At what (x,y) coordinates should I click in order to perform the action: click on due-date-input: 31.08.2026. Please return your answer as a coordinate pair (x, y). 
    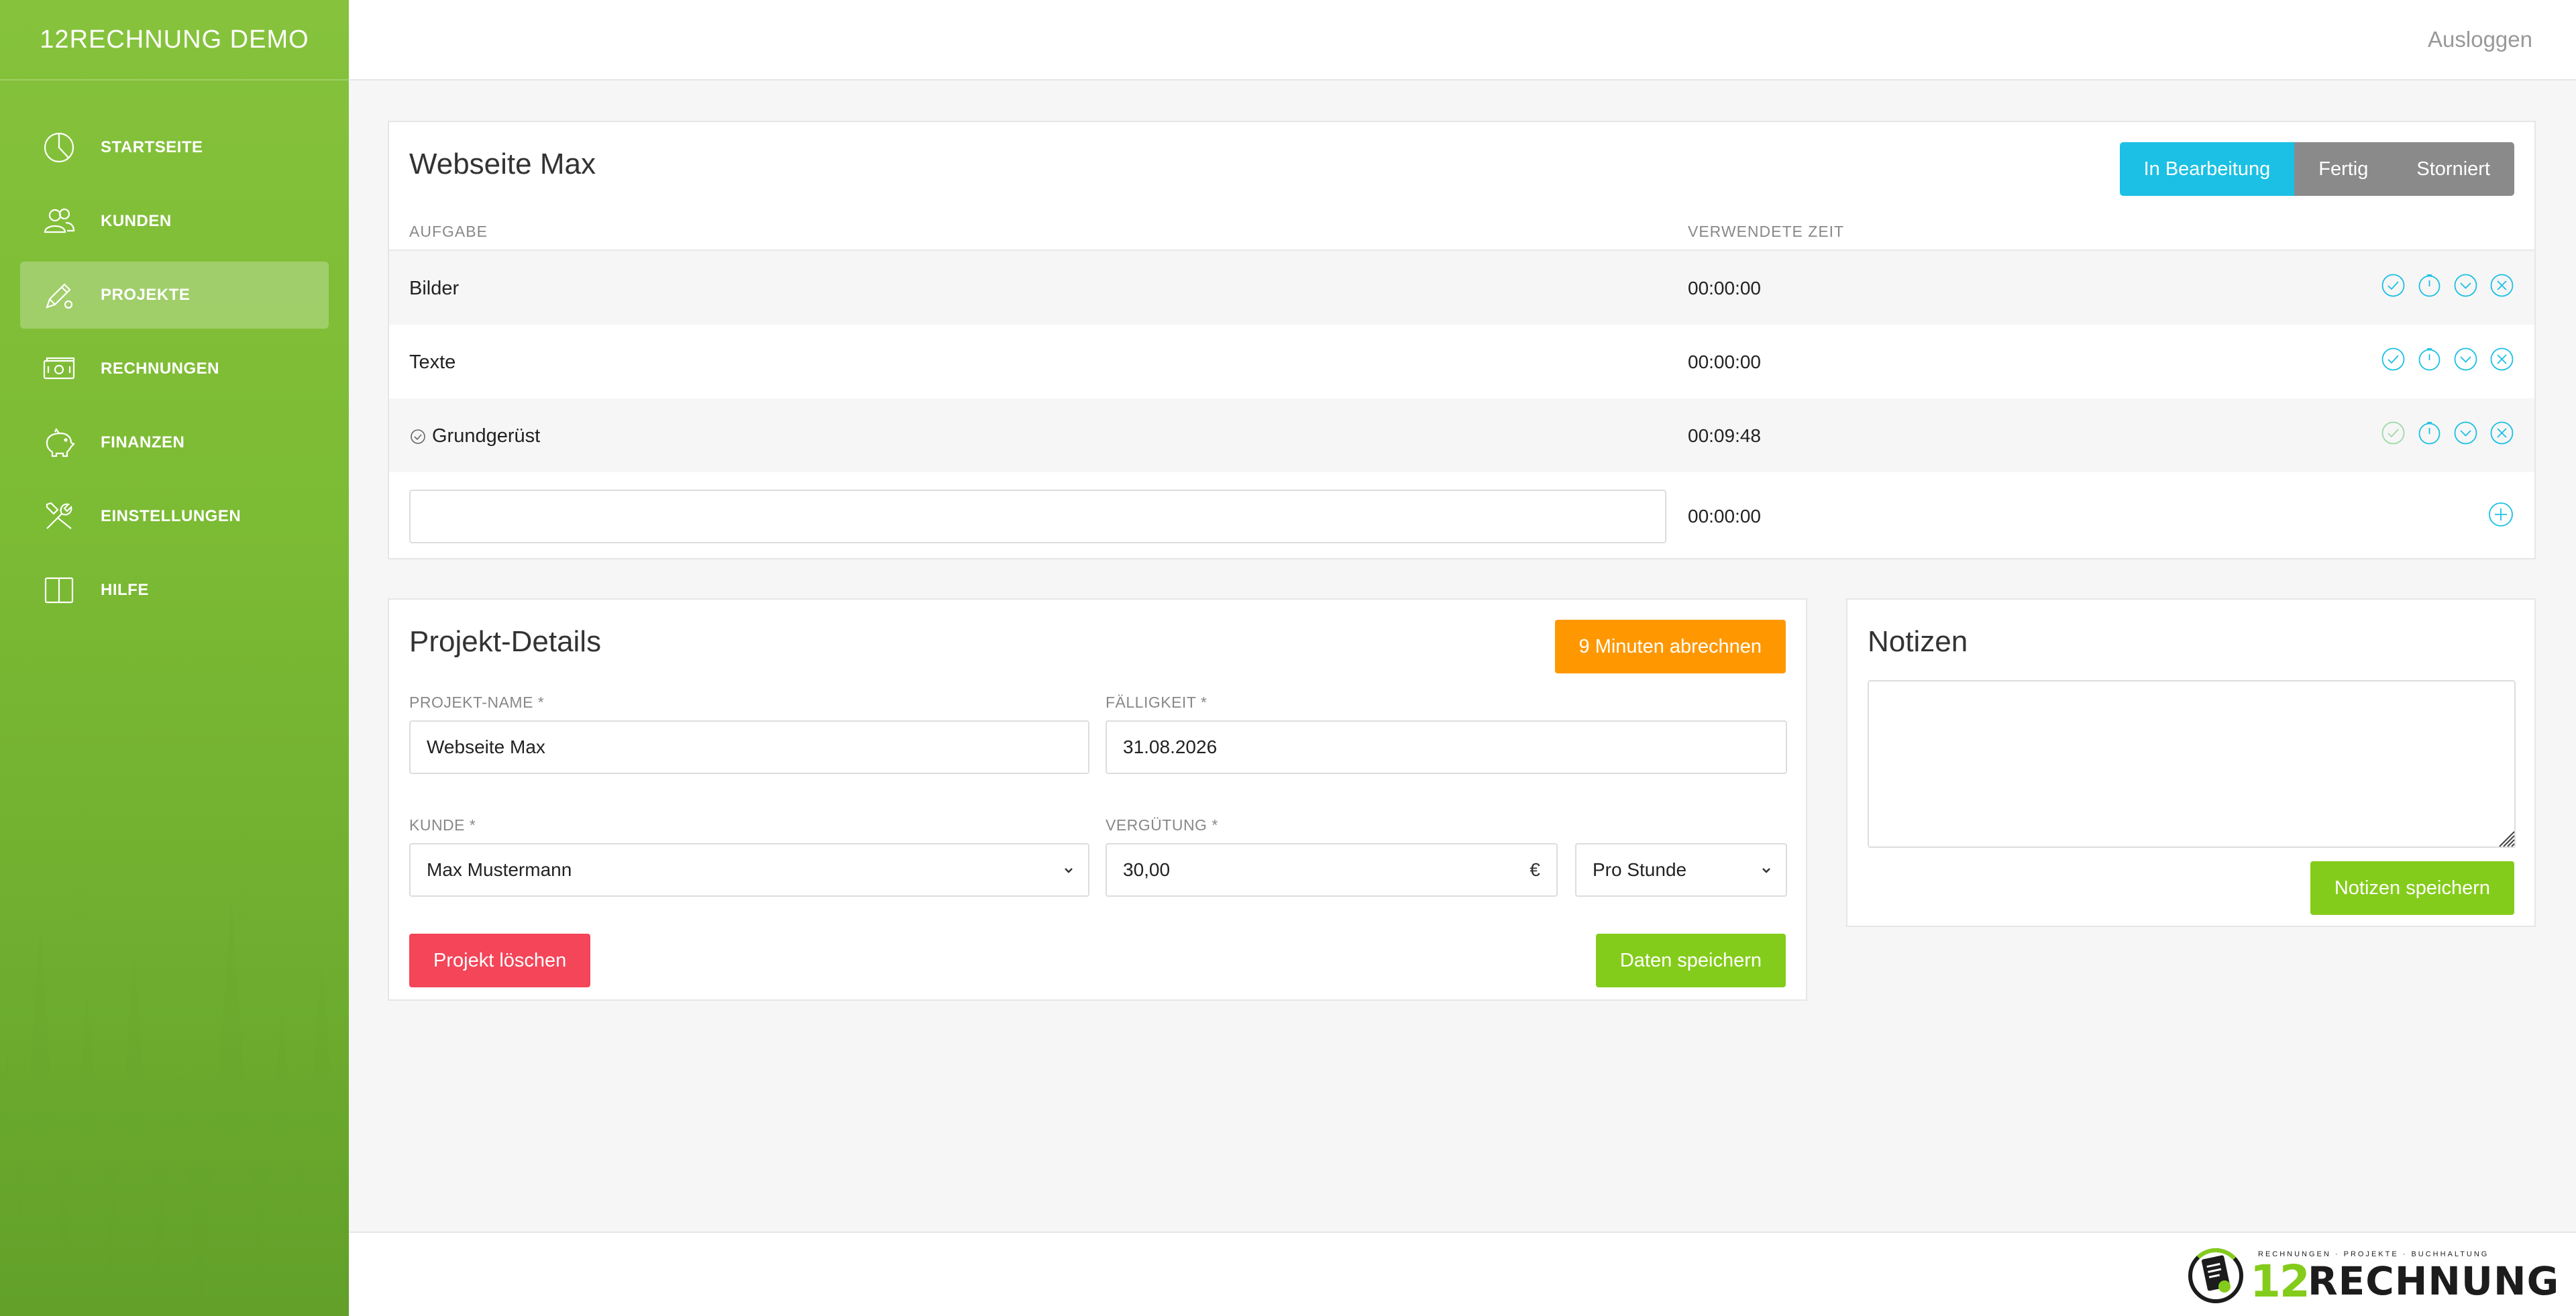
    Looking at the image, I should click on (1446, 747).